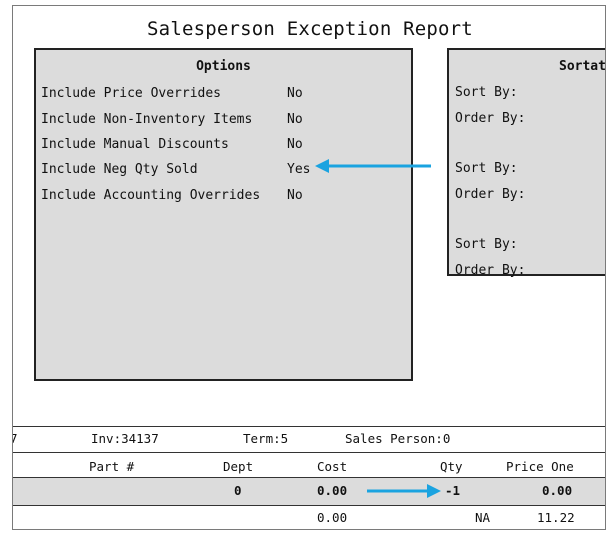 This screenshot has height=533, width=607. Describe the element at coordinates (486, 168) in the screenshot. I see `sort-by-label-2: Sort By:` at that location.